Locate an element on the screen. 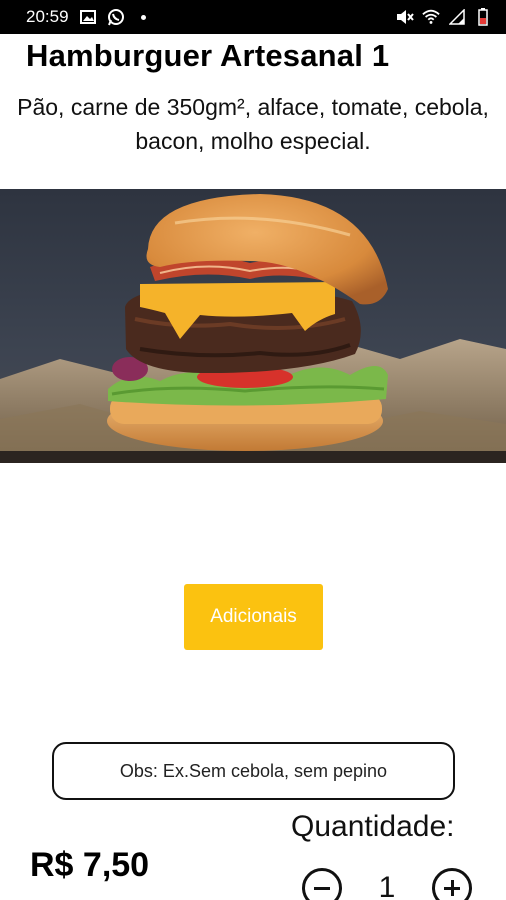 The width and height of the screenshot is (506, 900). quantity-value: 1 is located at coordinates (387, 885).